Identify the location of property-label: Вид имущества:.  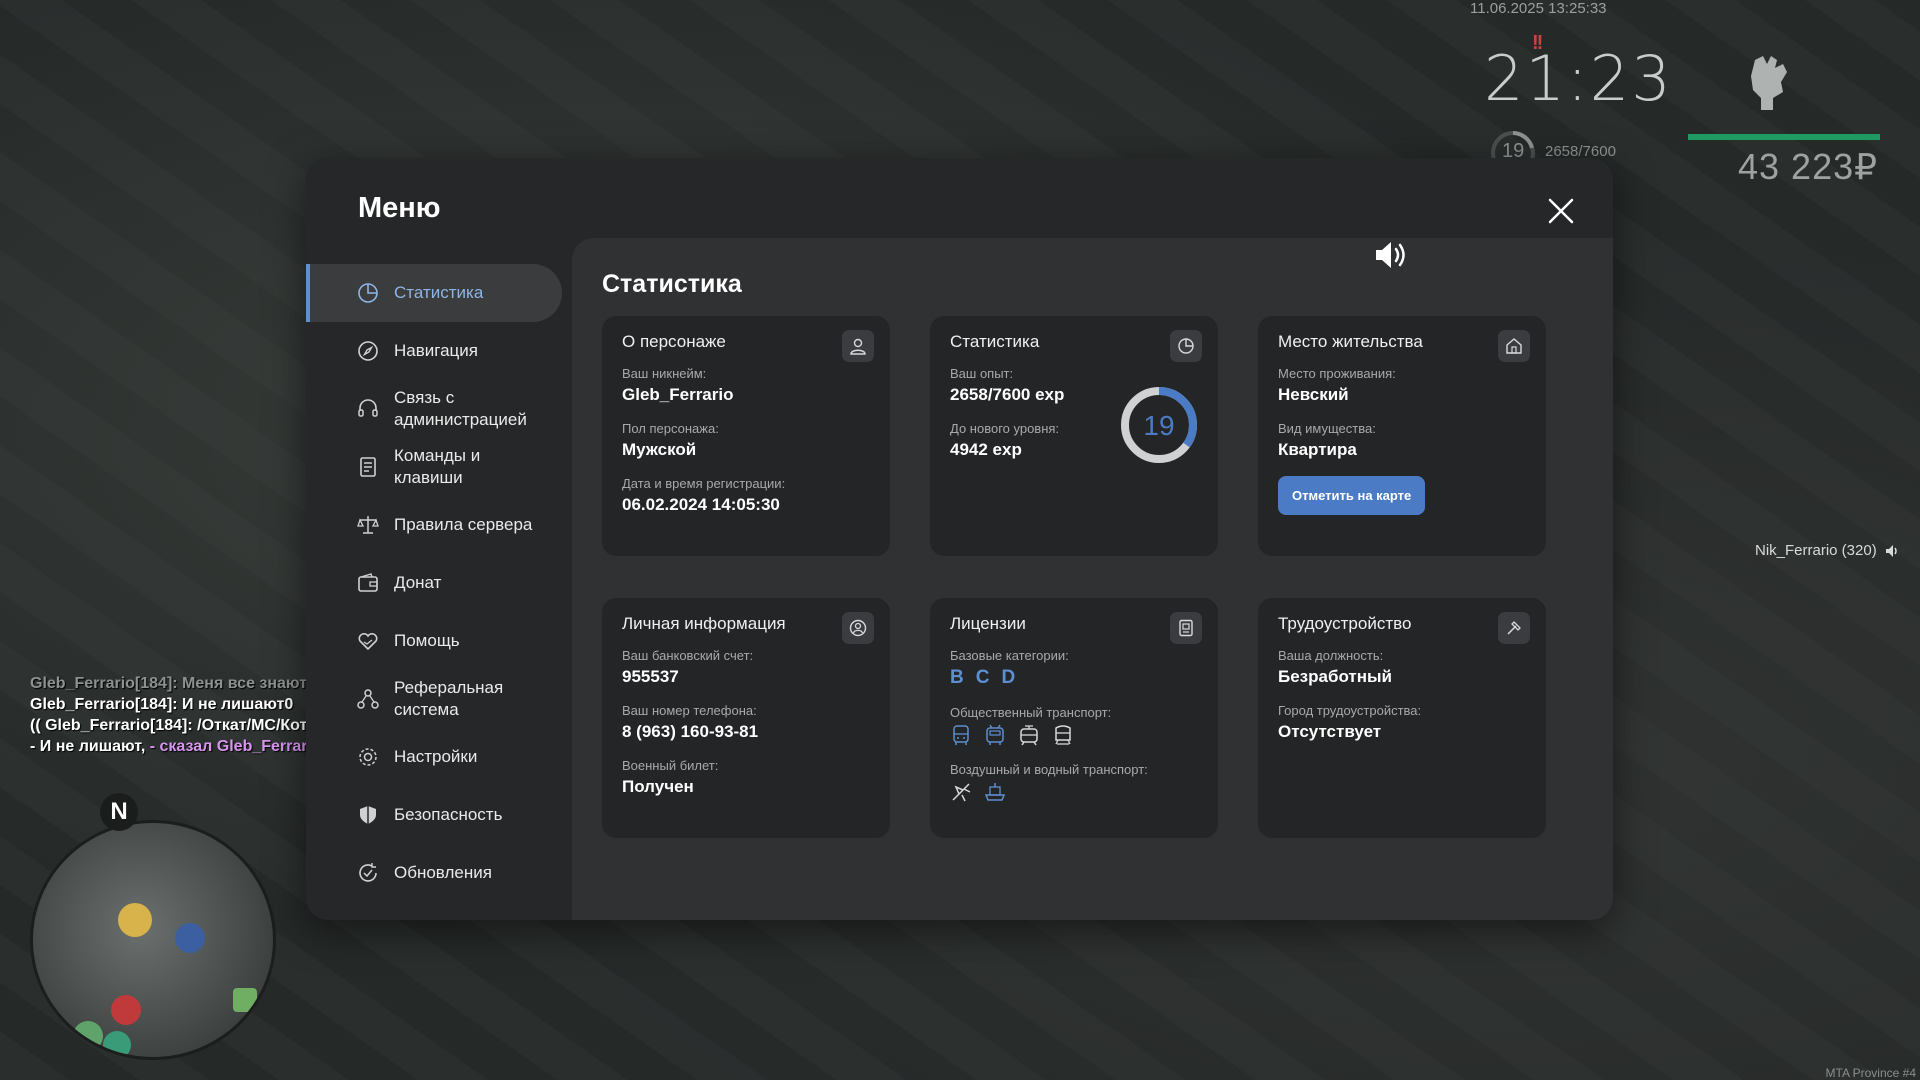
(1327, 428).